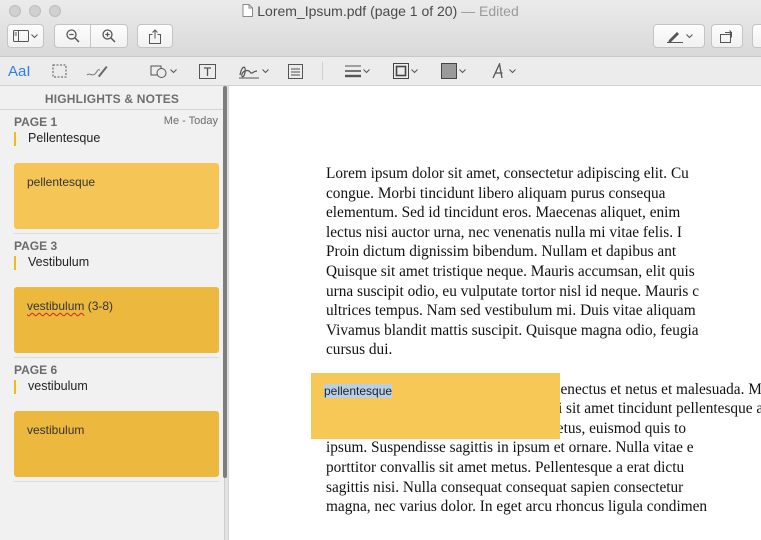 The width and height of the screenshot is (761, 540). I want to click on note-card: vestibulum, so click(116, 444).